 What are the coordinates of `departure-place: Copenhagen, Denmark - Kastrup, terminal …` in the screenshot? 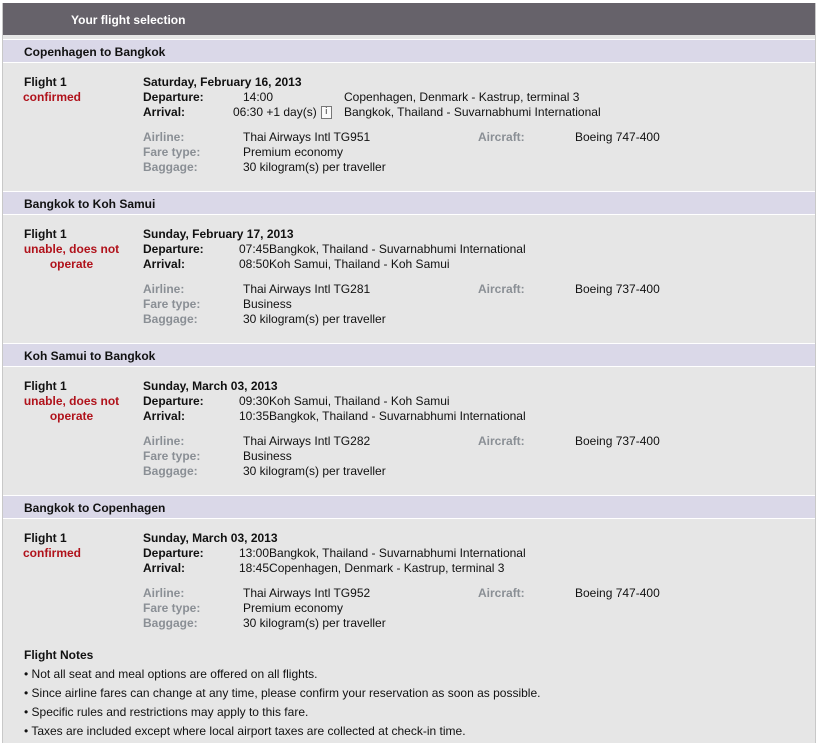 It's located at (462, 97).